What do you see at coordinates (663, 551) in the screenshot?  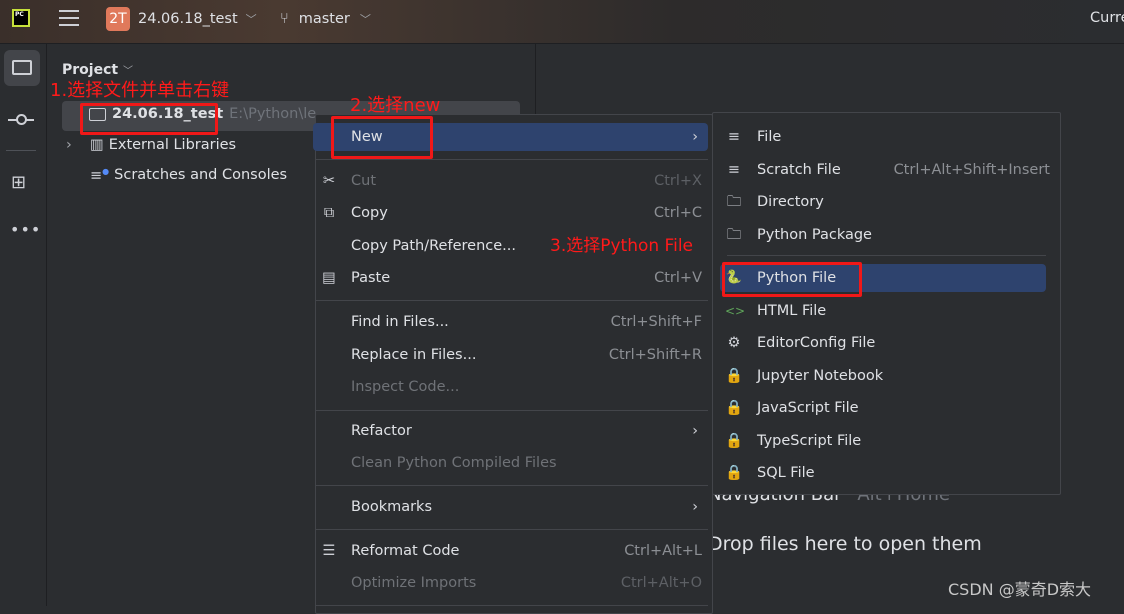 I see `menu-item-shortcut: Ctrl+Alt+L` at bounding box center [663, 551].